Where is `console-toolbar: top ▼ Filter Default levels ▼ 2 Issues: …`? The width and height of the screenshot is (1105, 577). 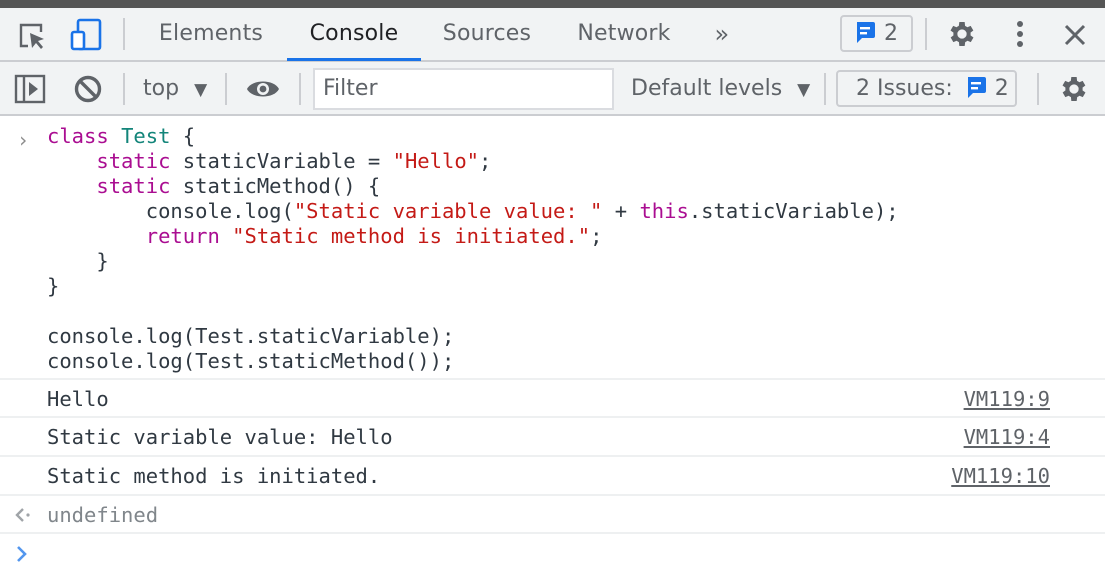
console-toolbar: top ▼ Filter Default levels ▼ 2 Issues: … is located at coordinates (552, 89).